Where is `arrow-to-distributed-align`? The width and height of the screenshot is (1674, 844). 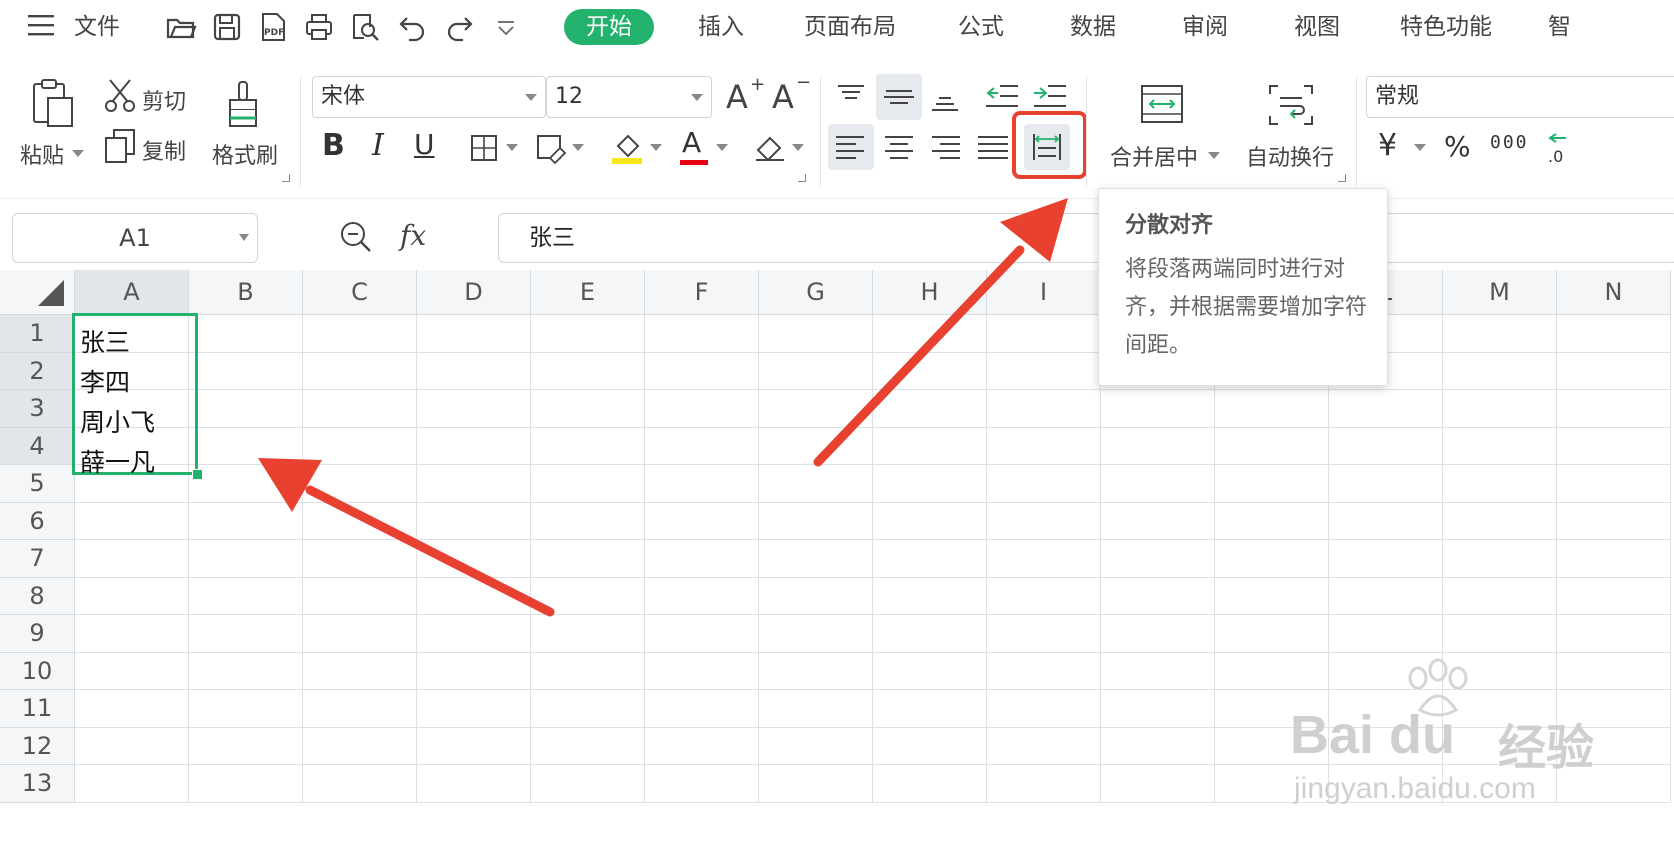
arrow-to-distributed-align is located at coordinates (940, 332).